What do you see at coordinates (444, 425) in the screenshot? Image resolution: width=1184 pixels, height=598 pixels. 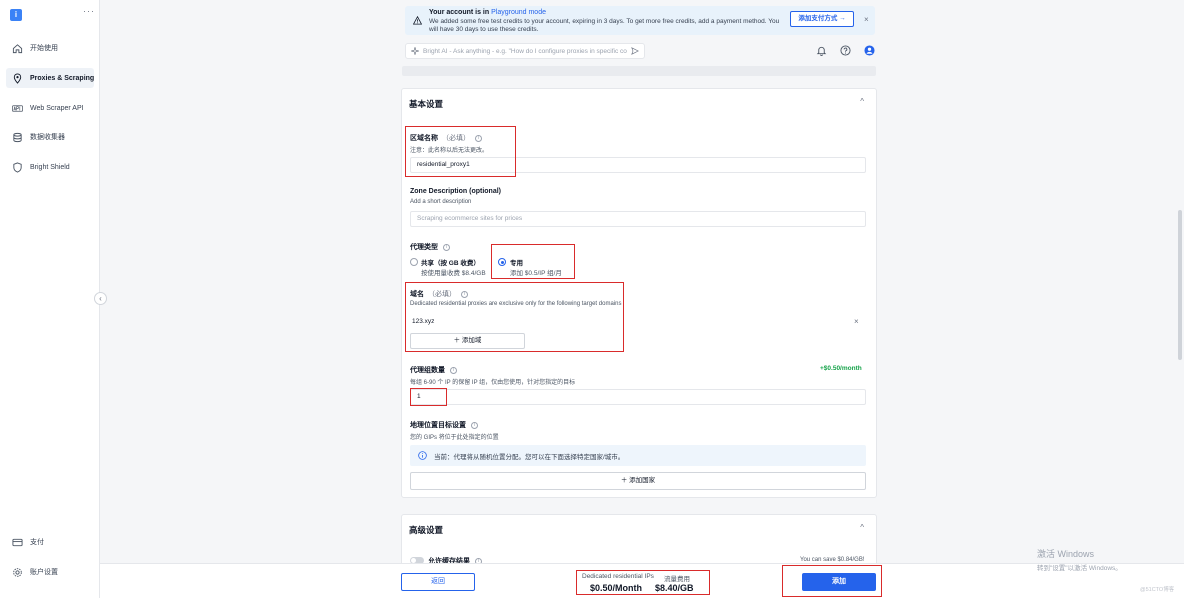 I see `geo-targeting-label: 地理位置目标设置 i` at bounding box center [444, 425].